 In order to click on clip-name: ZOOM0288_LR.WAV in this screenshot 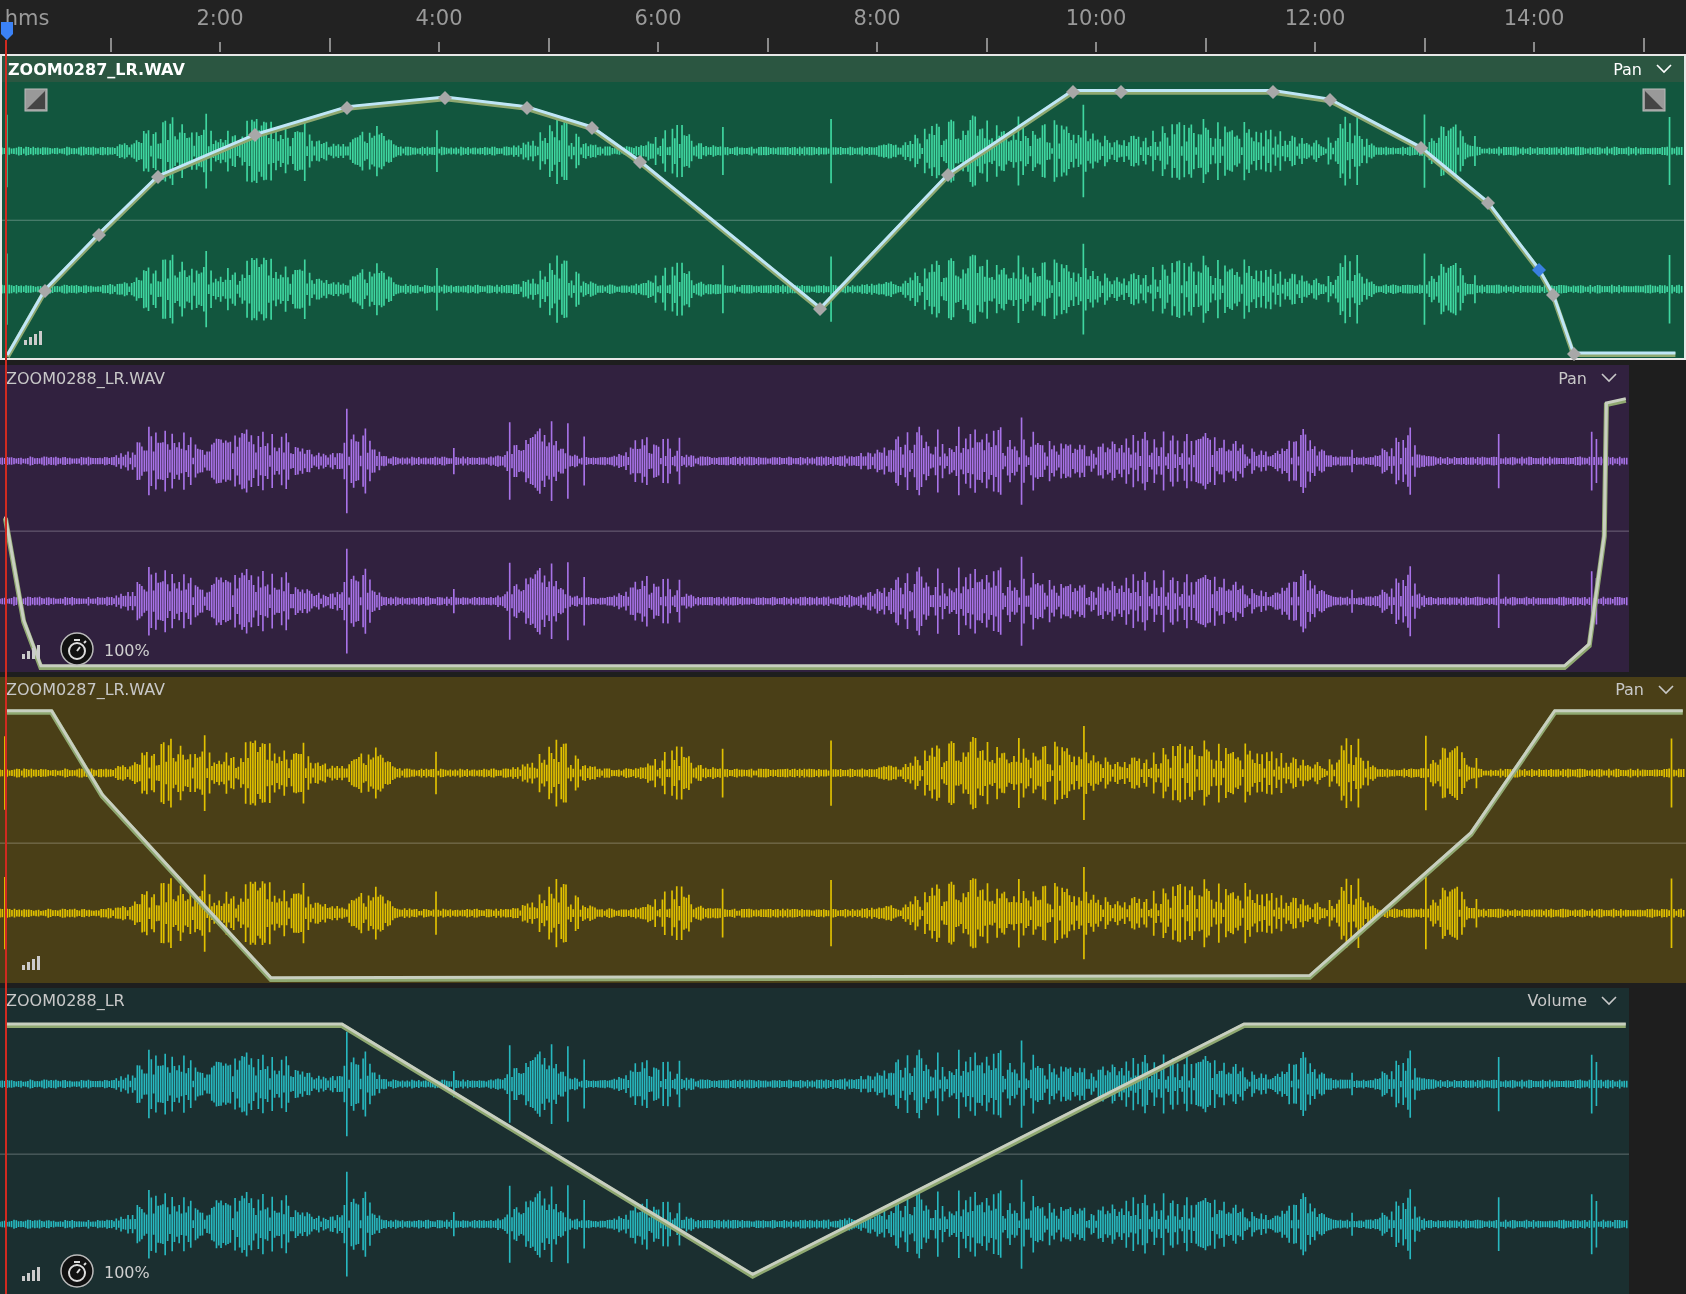, I will do `click(86, 378)`.